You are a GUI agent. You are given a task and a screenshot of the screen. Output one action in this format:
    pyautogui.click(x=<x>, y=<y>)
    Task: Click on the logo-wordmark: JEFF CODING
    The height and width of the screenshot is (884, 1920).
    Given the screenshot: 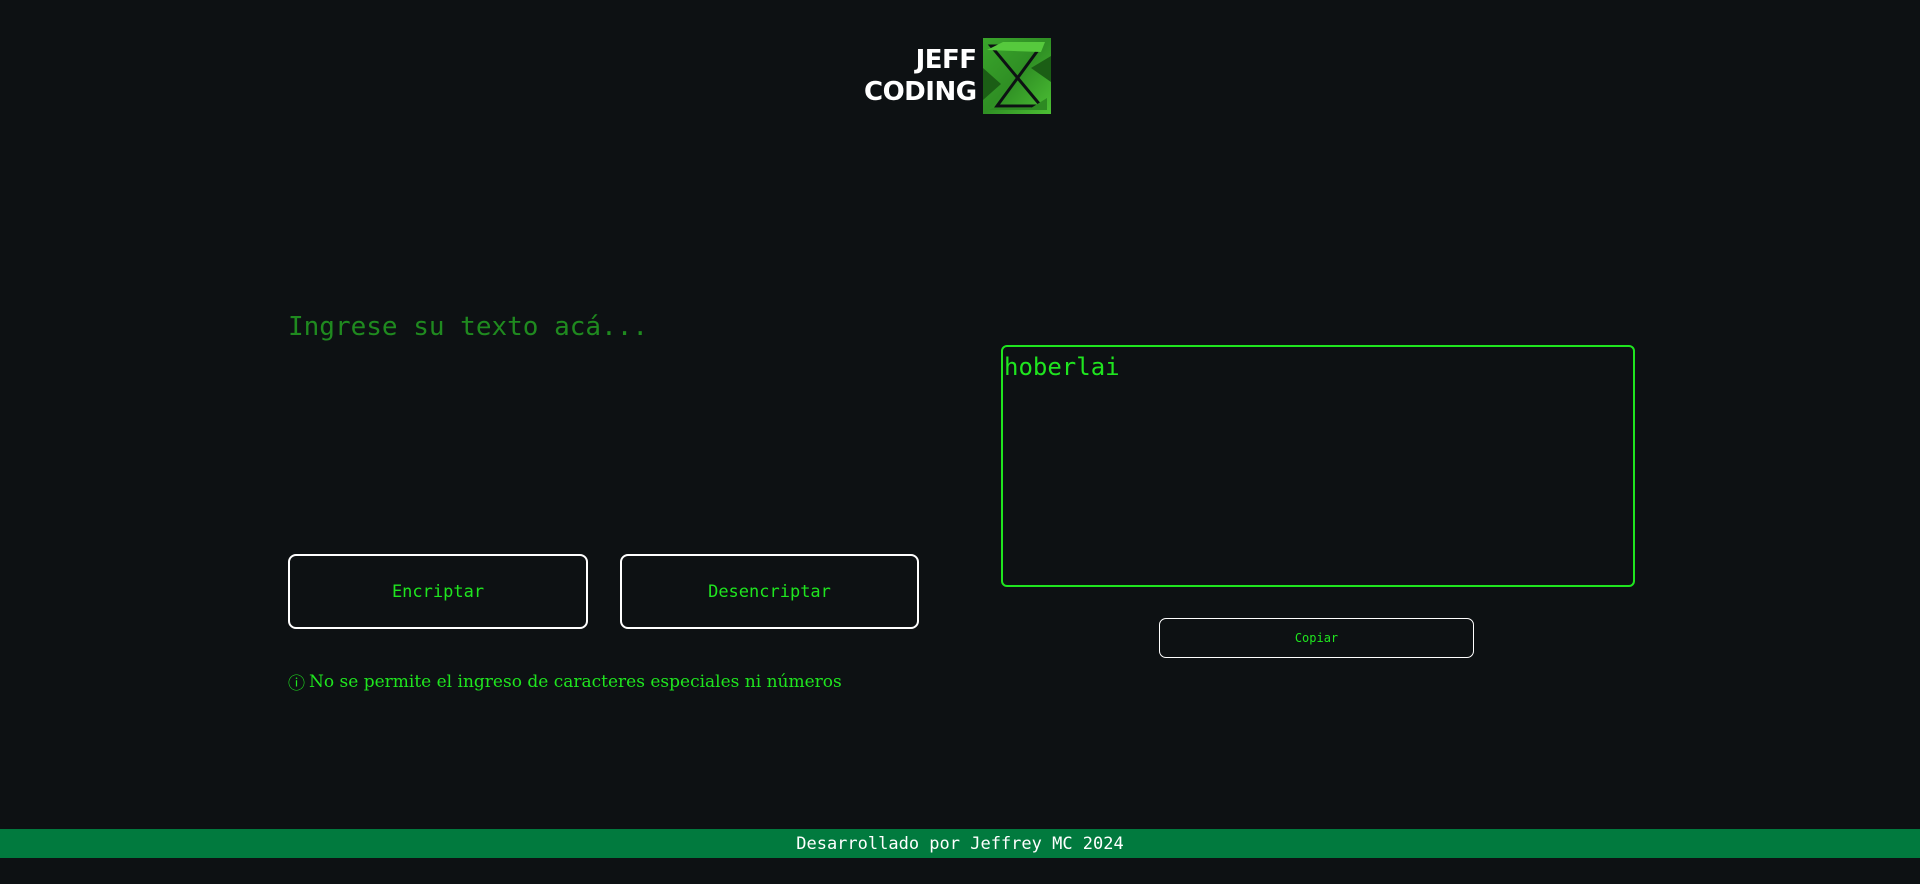 What is the action you would take?
    pyautogui.click(x=920, y=76)
    